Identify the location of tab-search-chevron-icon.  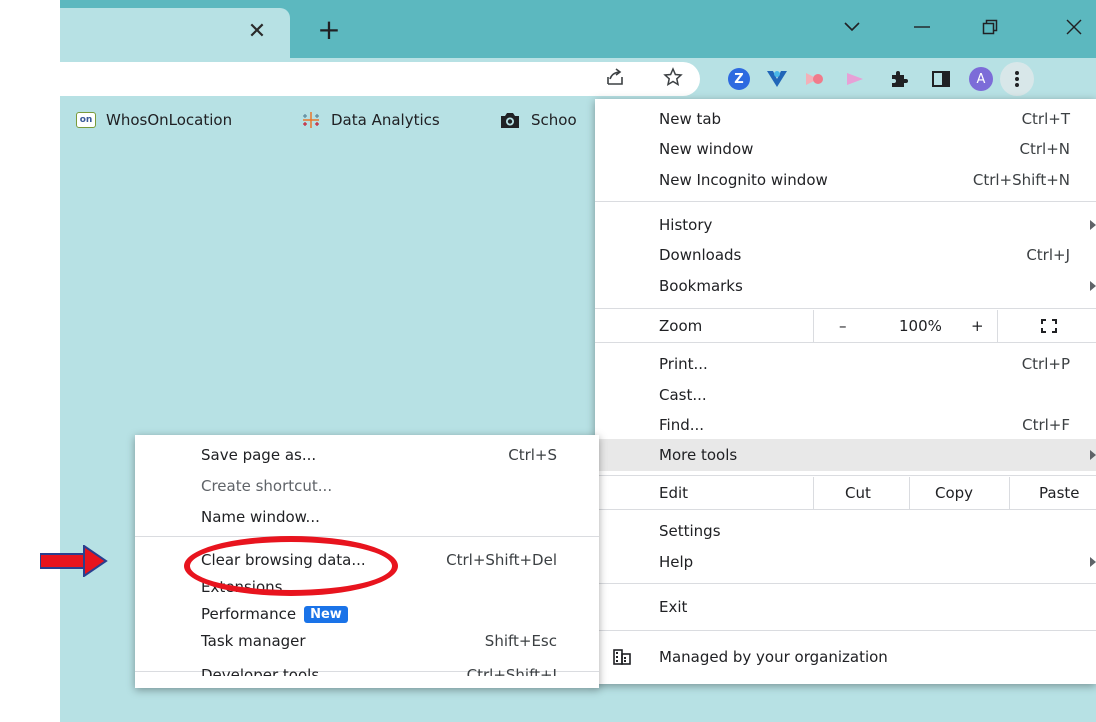
(852, 27).